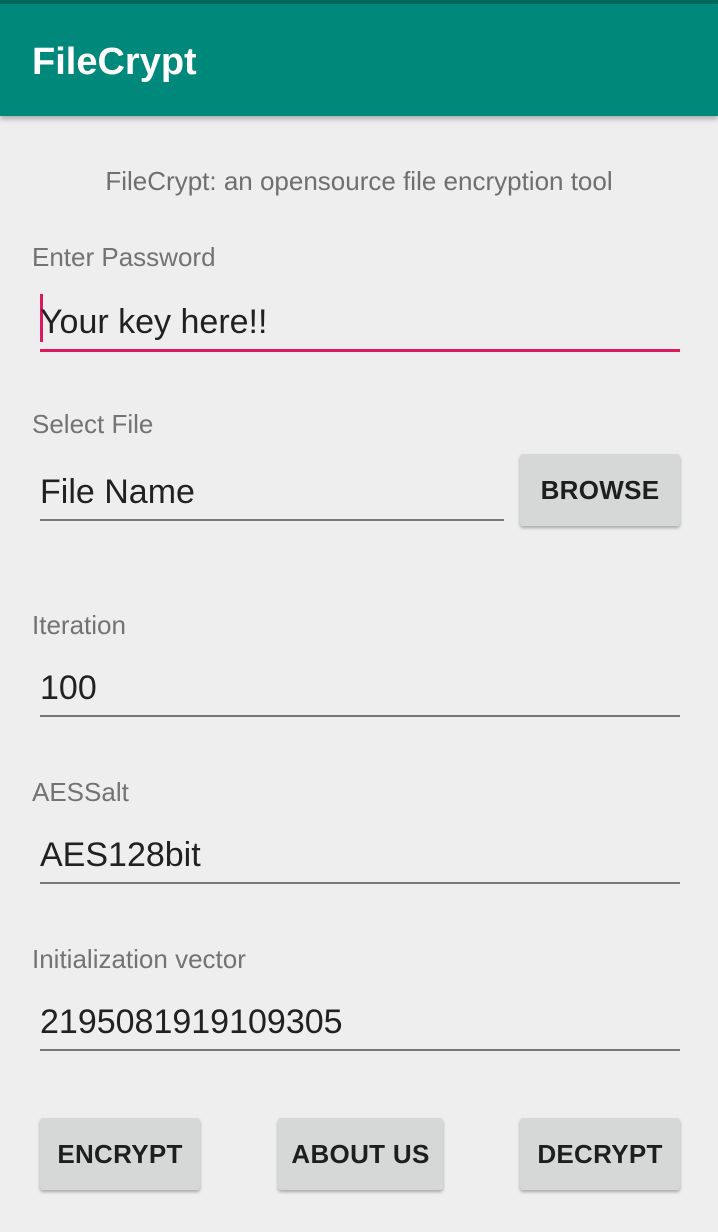 This screenshot has height=1232, width=718. What do you see at coordinates (154, 322) in the screenshot?
I see `password-value: Your key here!!` at bounding box center [154, 322].